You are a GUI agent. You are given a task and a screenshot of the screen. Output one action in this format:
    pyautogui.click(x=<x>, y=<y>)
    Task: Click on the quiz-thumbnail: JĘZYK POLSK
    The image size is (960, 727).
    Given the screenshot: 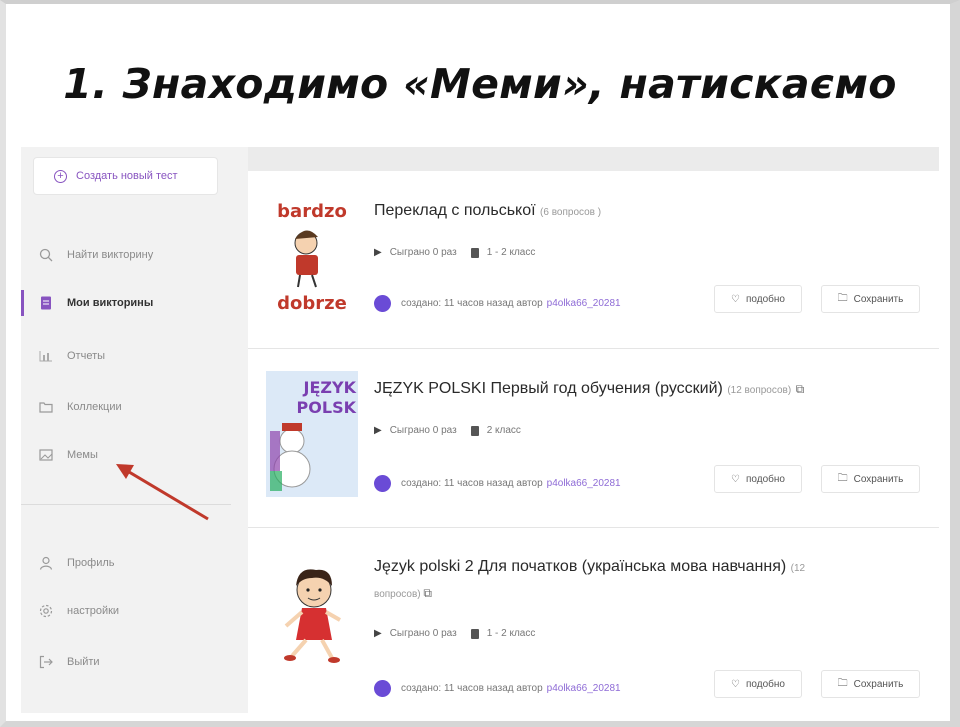 What is the action you would take?
    pyautogui.click(x=312, y=434)
    